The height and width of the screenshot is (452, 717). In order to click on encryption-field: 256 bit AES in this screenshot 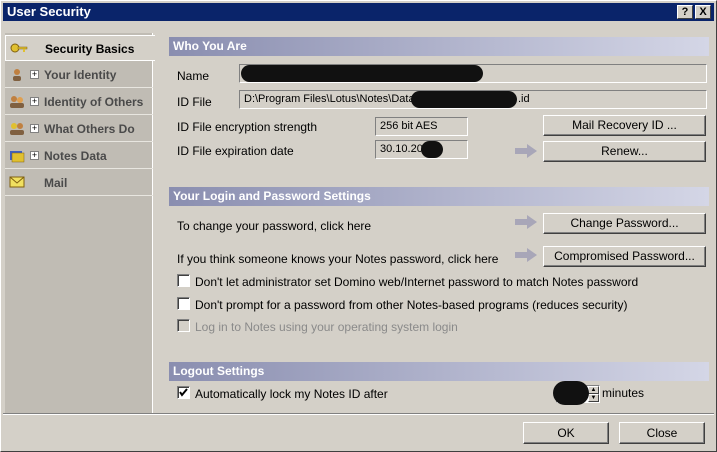, I will do `click(421, 126)`.